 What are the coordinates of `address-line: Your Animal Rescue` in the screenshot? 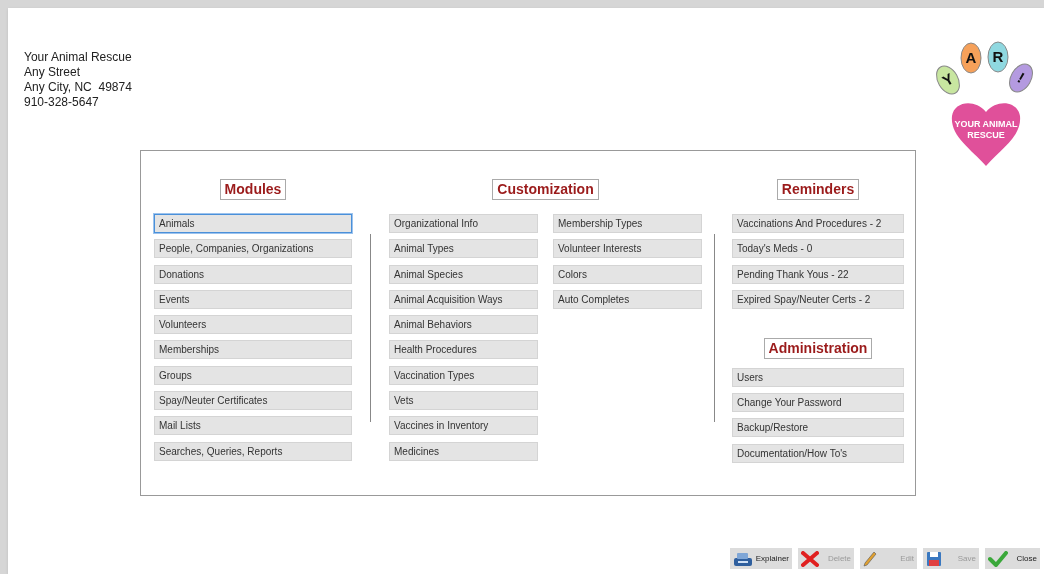 It's located at (78, 57).